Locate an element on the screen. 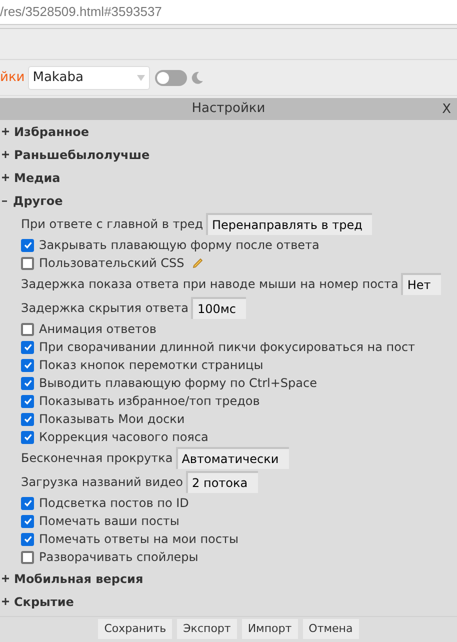  pencil-icon is located at coordinates (198, 263).